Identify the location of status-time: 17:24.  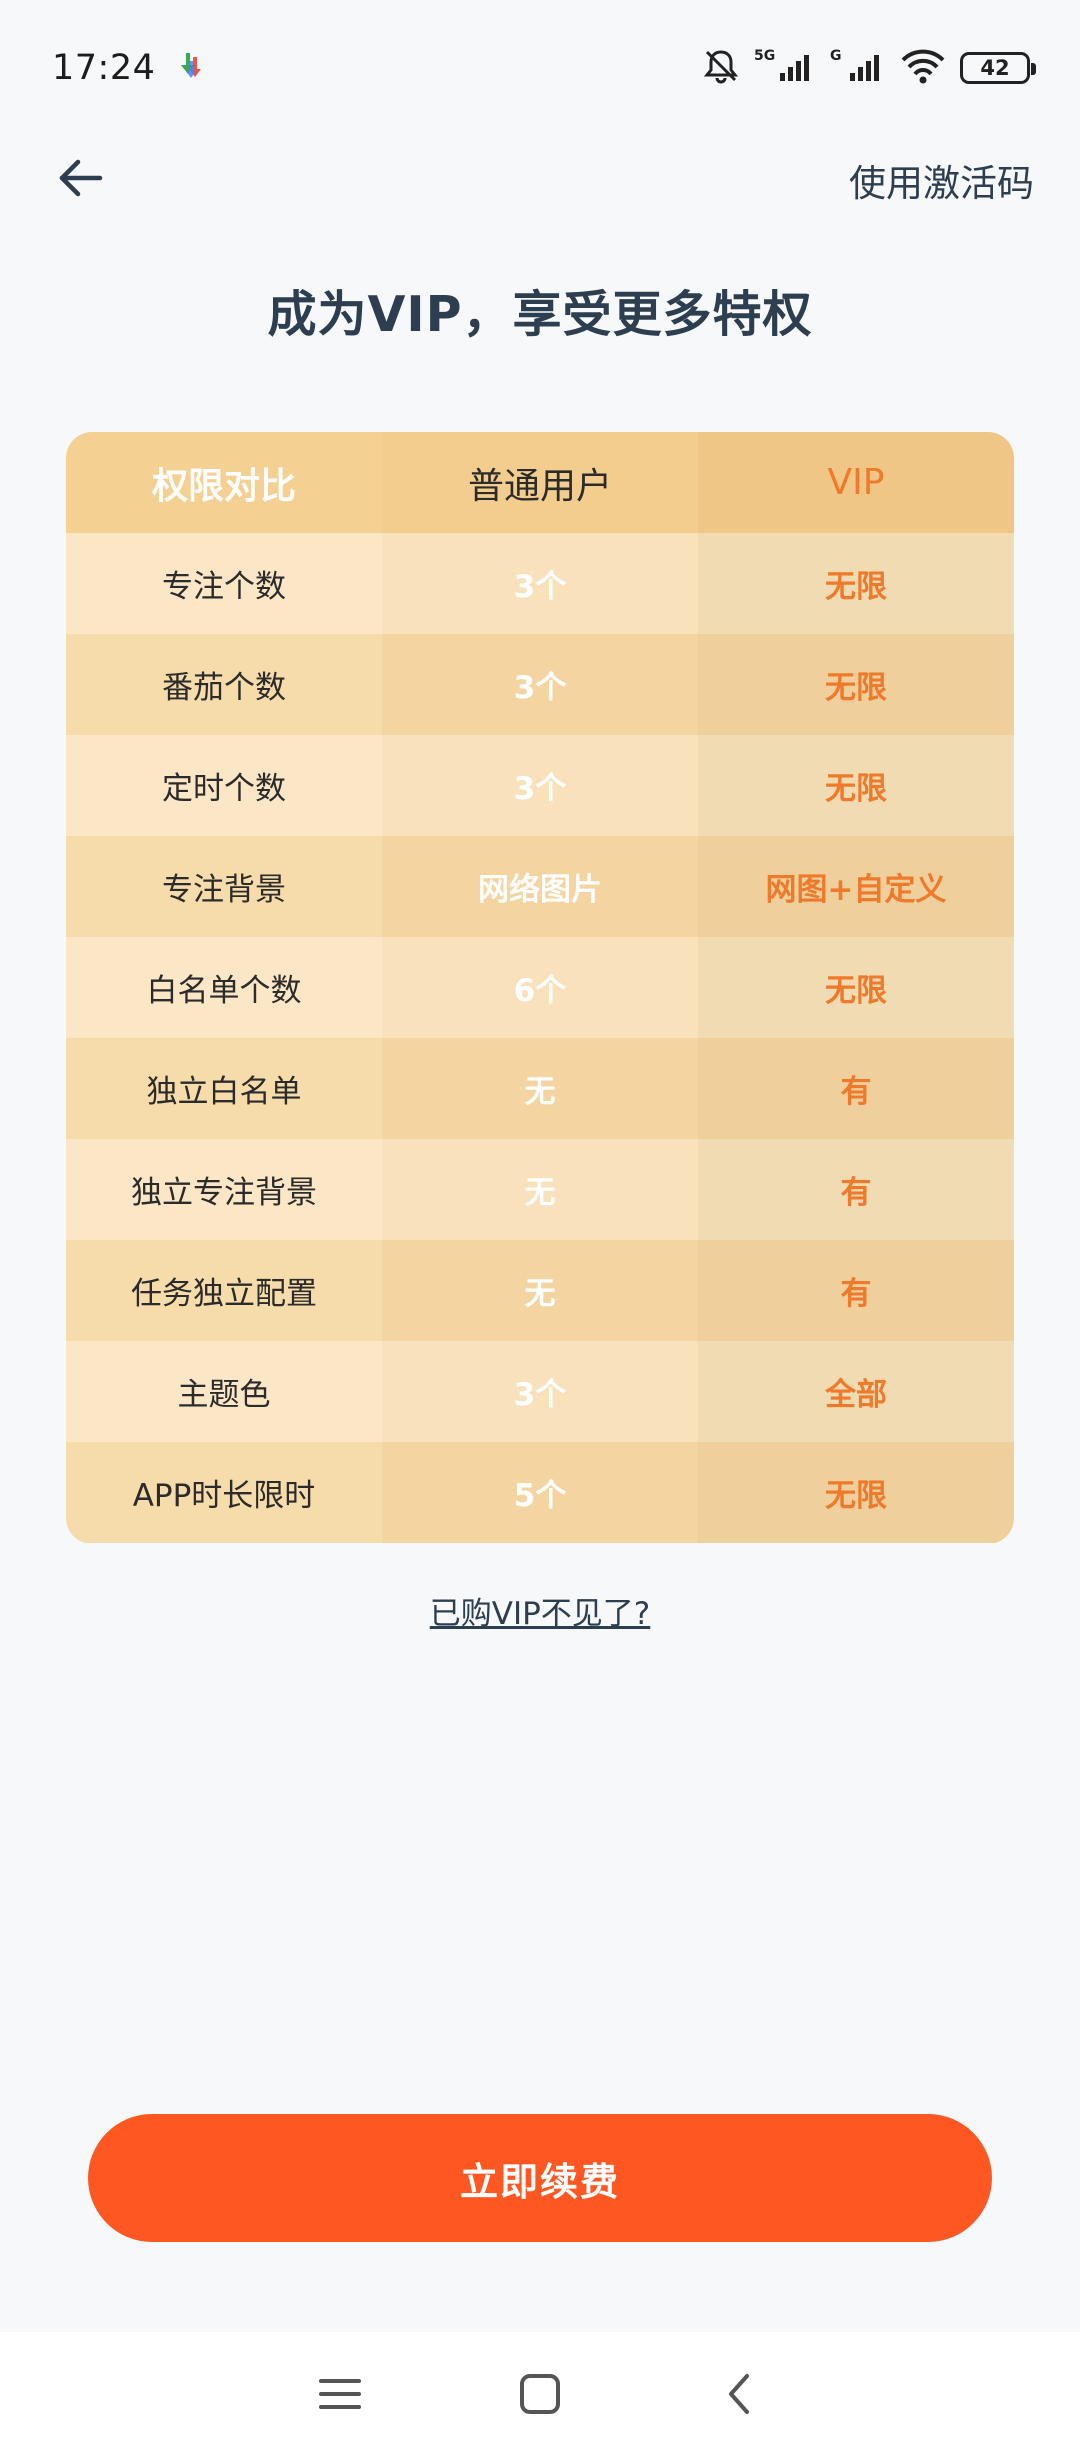
(104, 67).